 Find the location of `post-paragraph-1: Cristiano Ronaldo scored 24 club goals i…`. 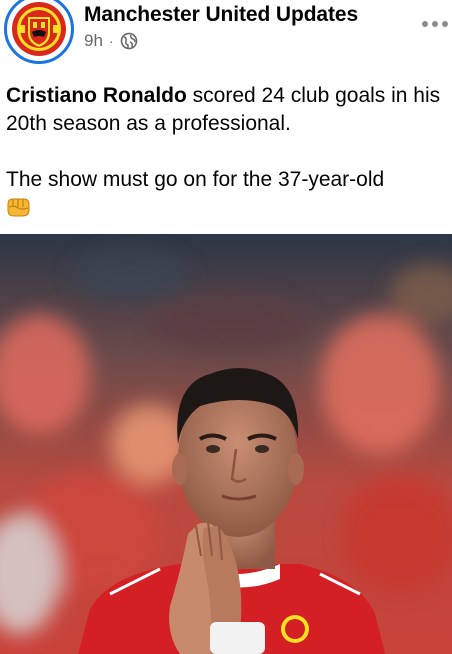

post-paragraph-1: Cristiano Ronaldo scored 24 club goals i… is located at coordinates (226, 110).